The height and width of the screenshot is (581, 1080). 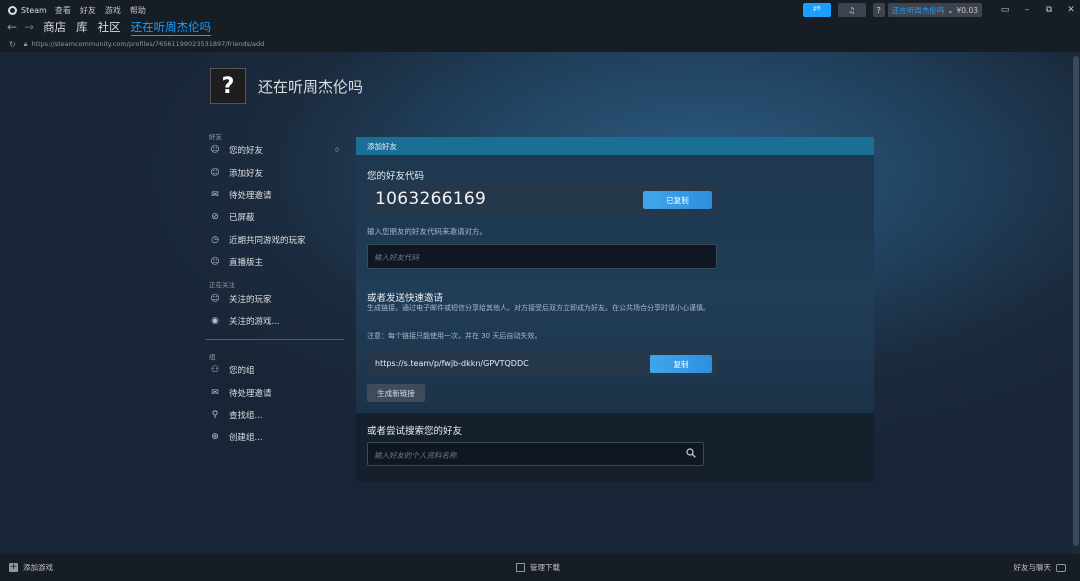 I want to click on generate-link-button: 生成新链接, so click(x=396, y=393).